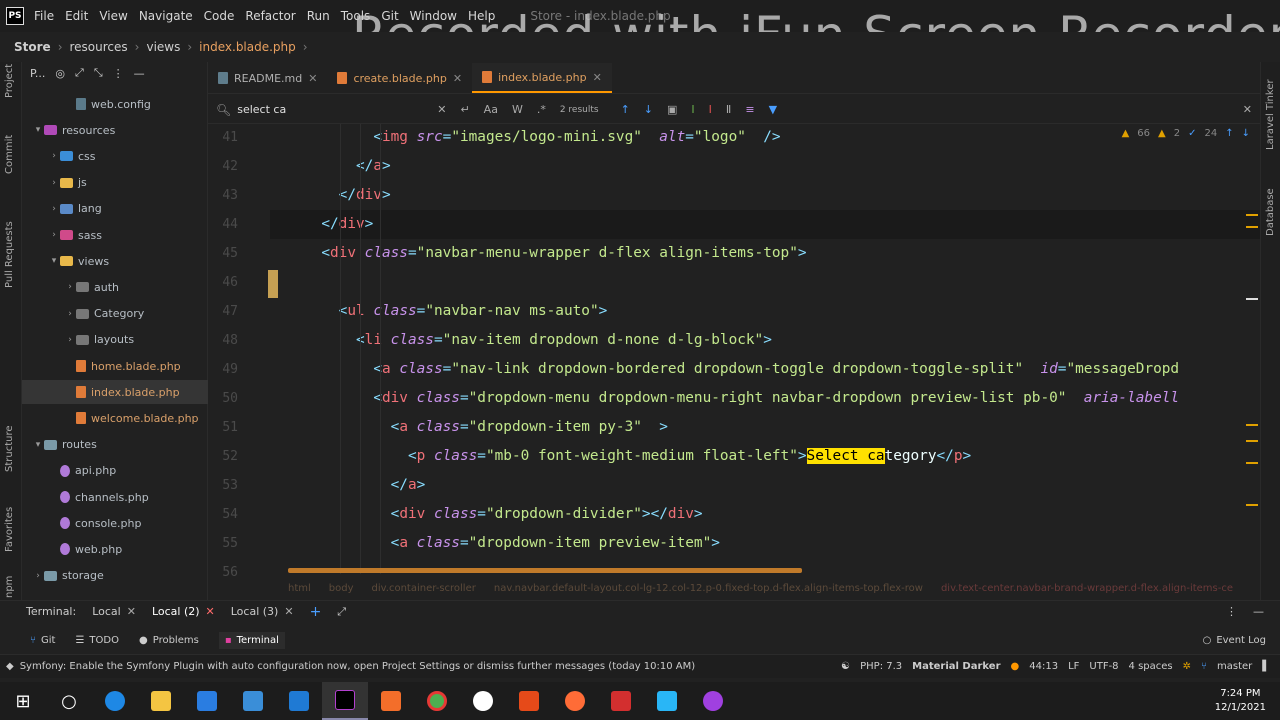  What do you see at coordinates (391, 701) in the screenshot?
I see `taskbar-xampp` at bounding box center [391, 701].